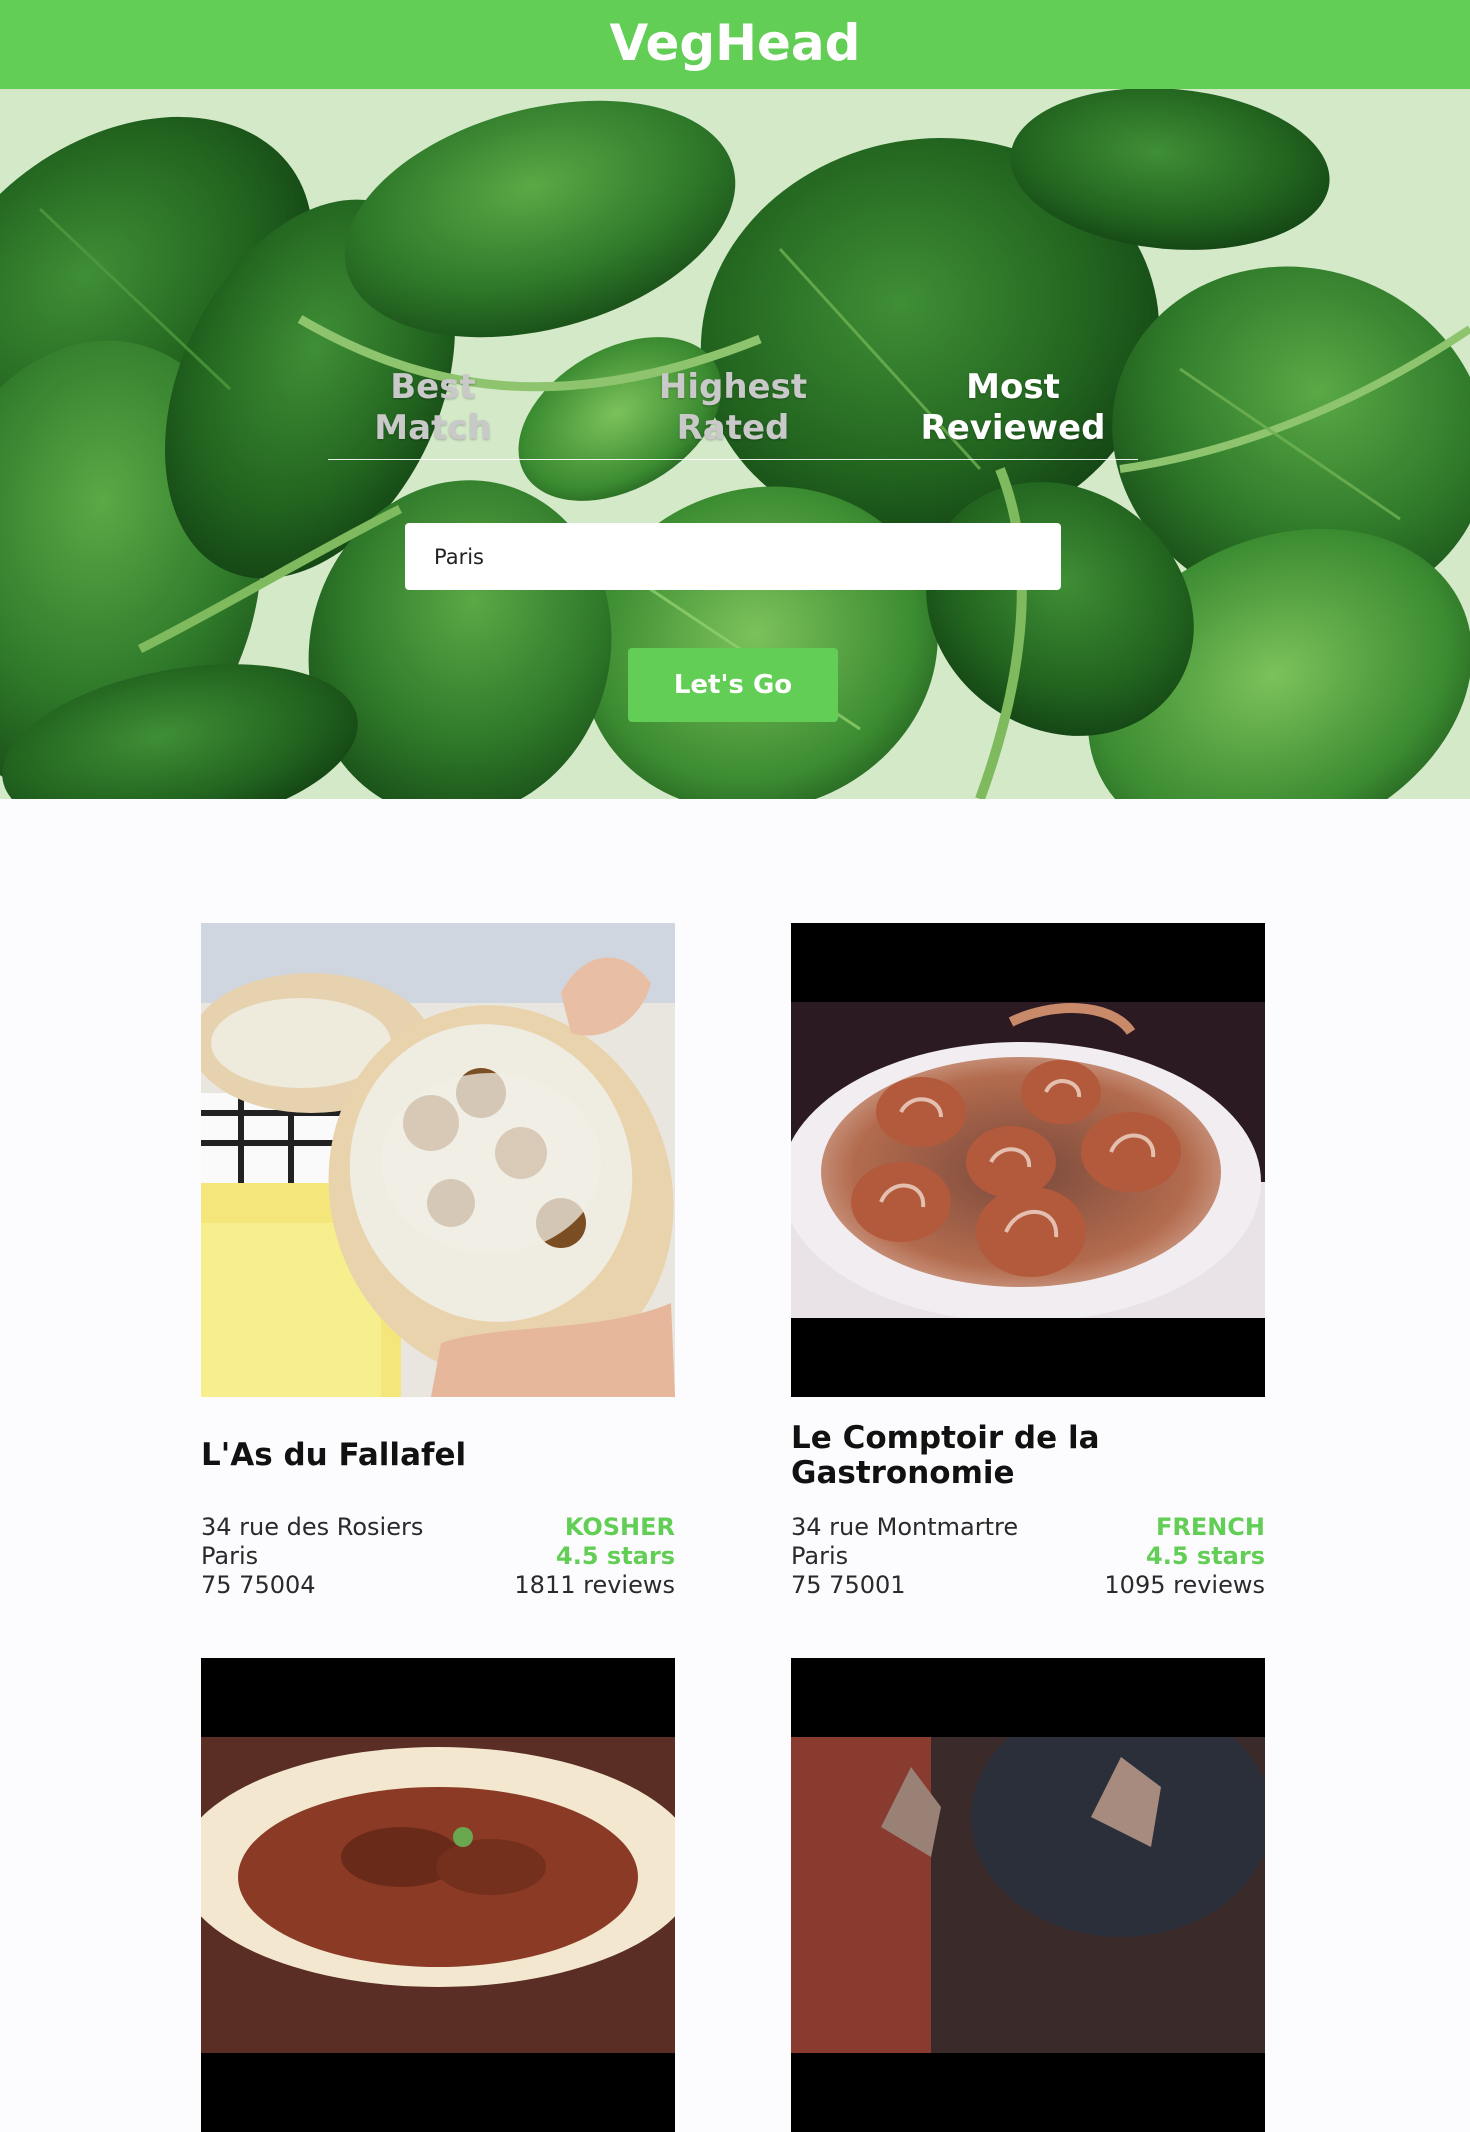  I want to click on tab-most-reviewed: Most Reviewed, so click(1013, 408).